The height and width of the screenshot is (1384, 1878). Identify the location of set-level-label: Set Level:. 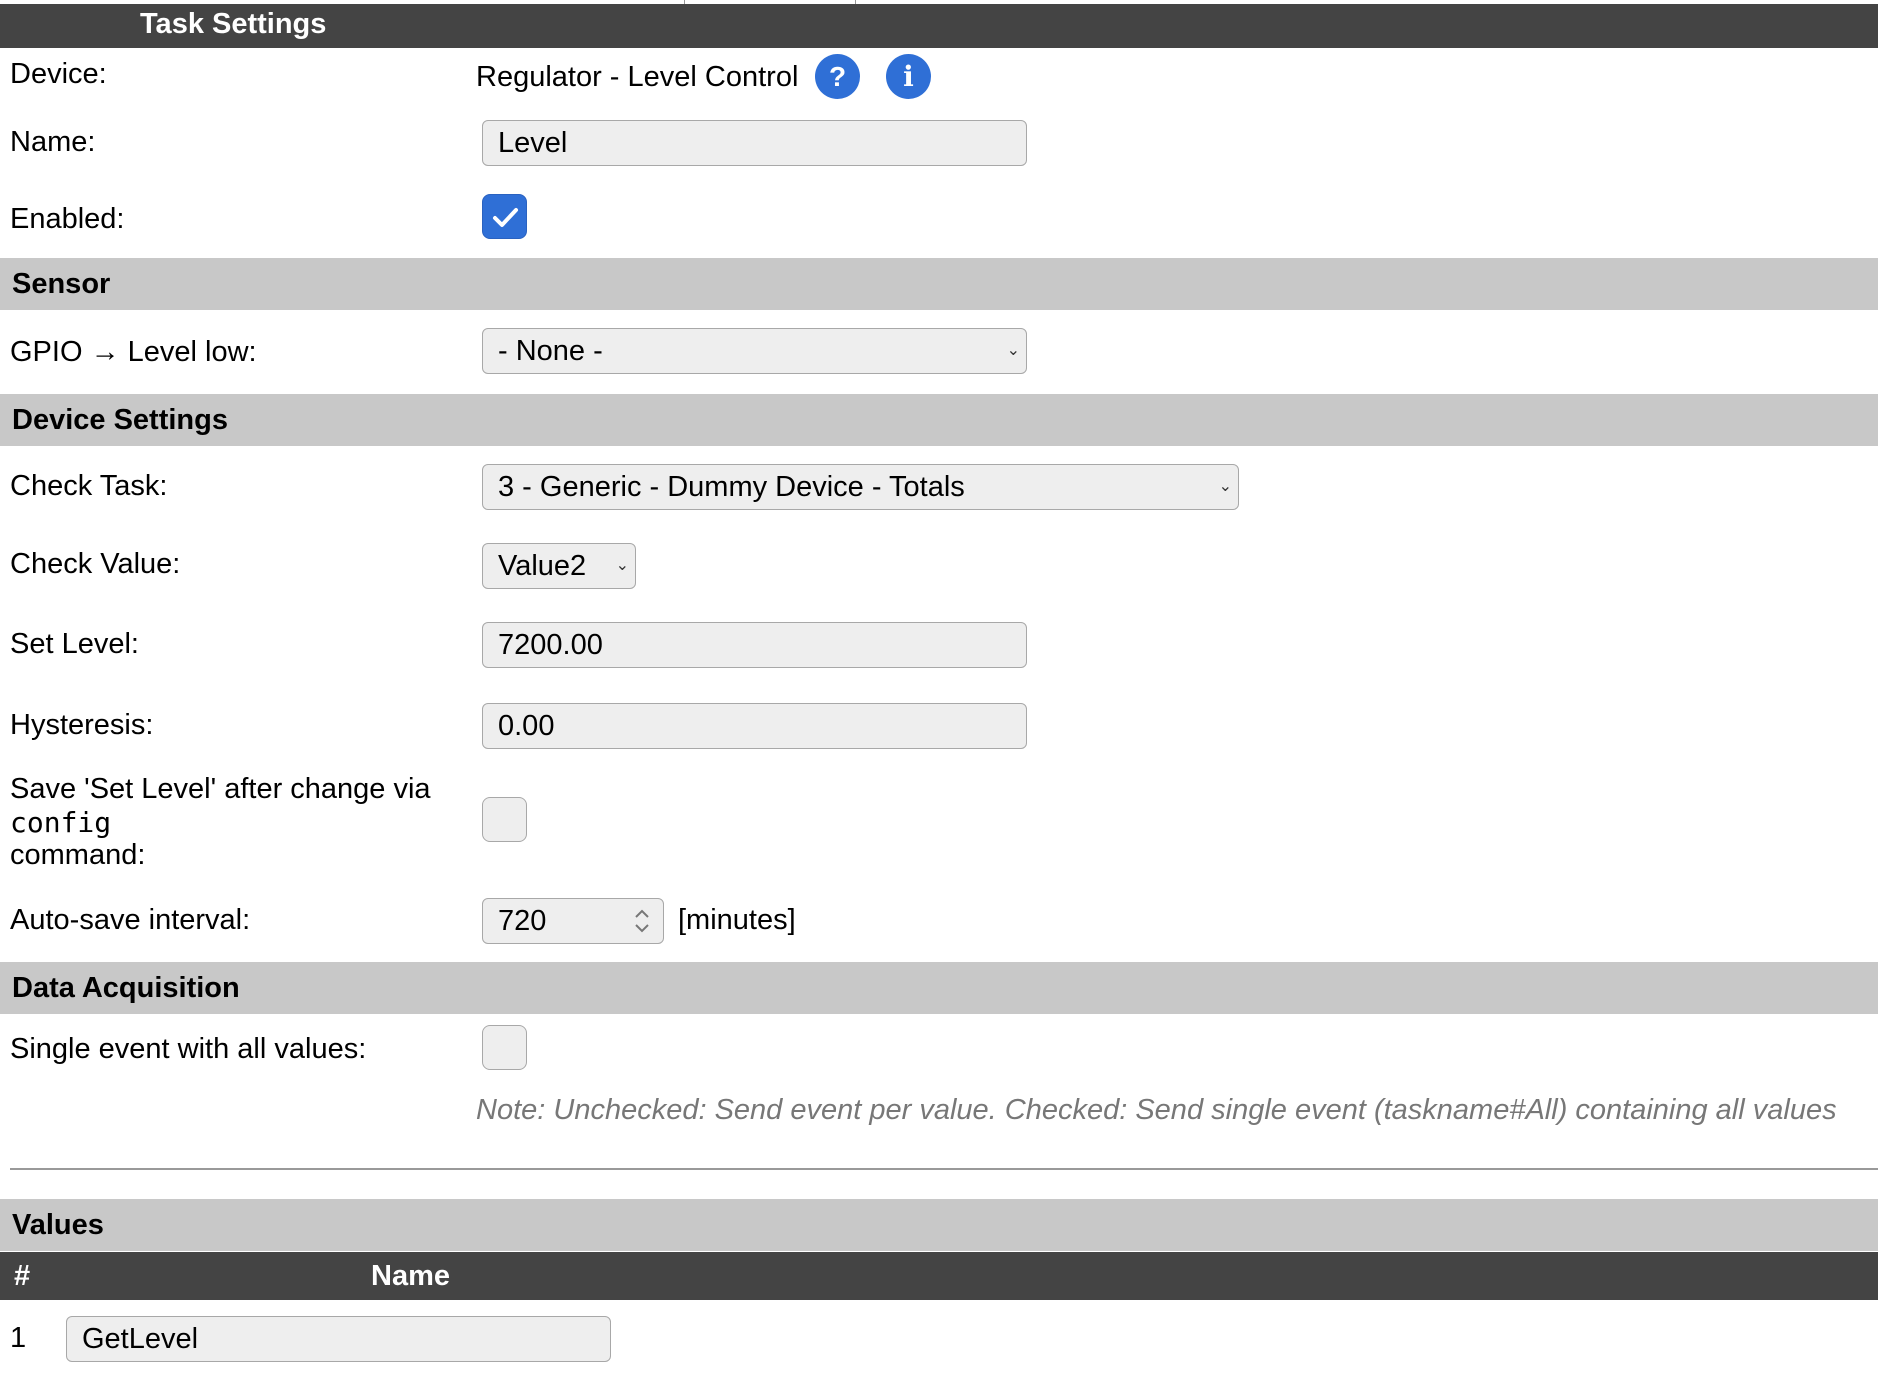
(74, 644).